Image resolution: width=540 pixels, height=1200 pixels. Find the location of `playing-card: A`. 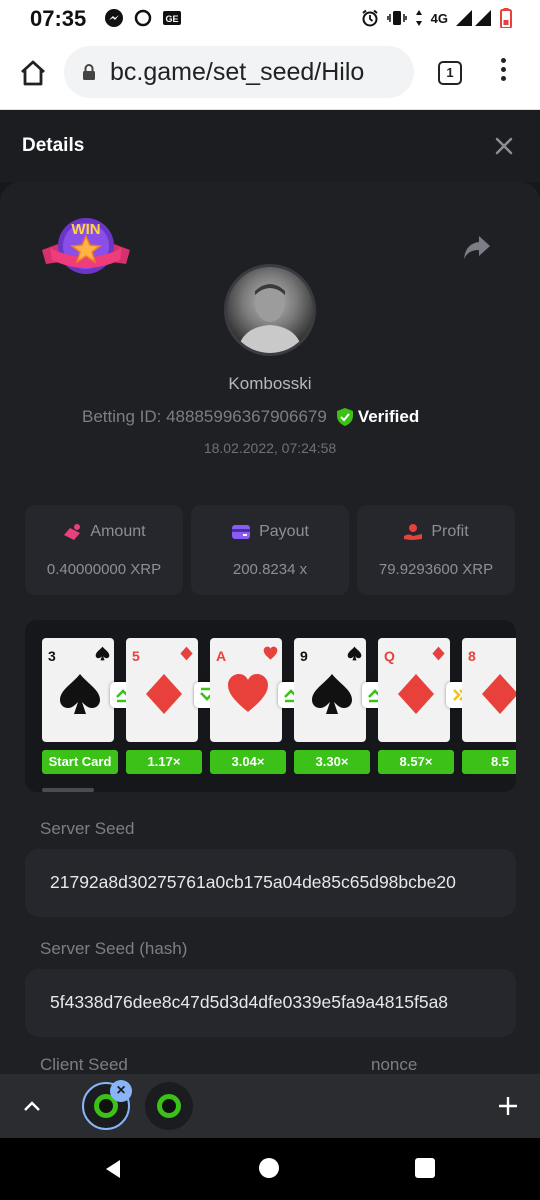

playing-card: A is located at coordinates (246, 690).